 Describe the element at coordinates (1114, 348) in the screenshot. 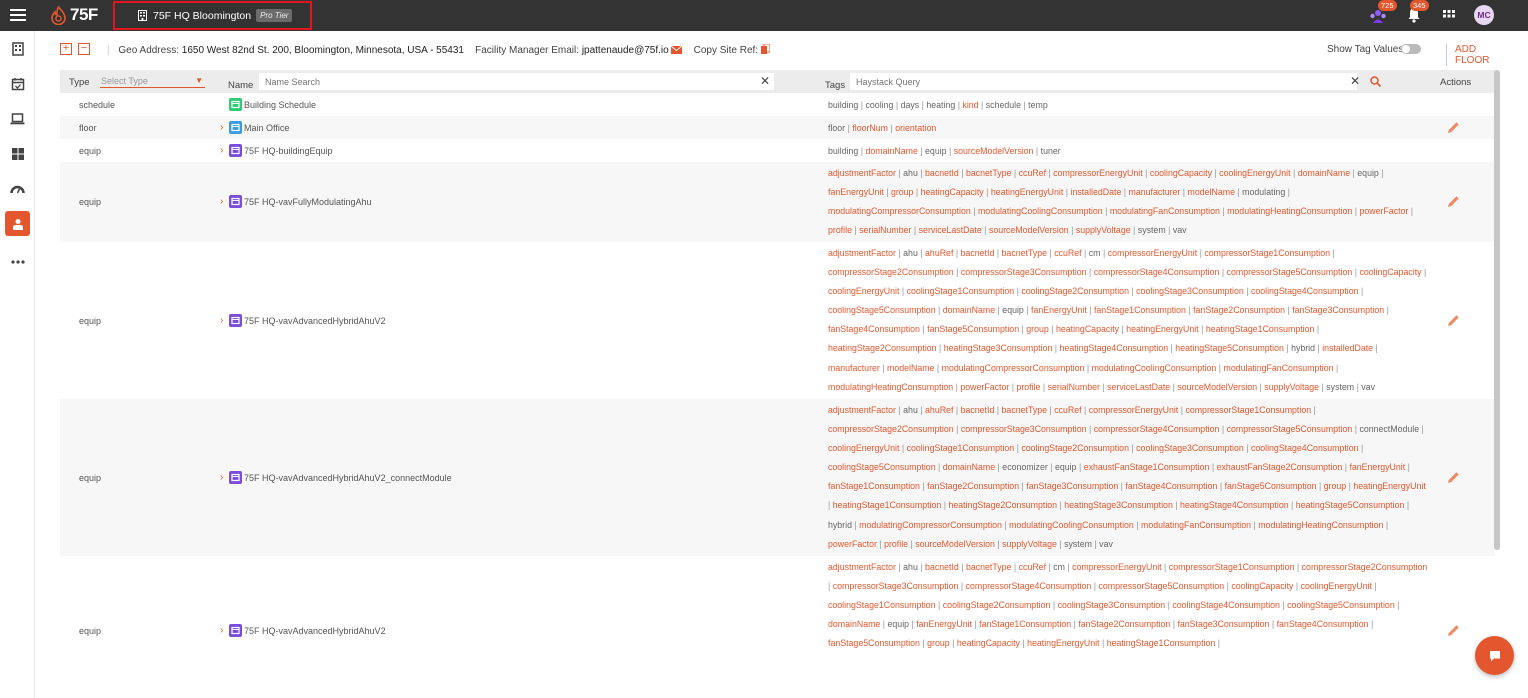

I see `tag: heatingStage4Consumption` at that location.